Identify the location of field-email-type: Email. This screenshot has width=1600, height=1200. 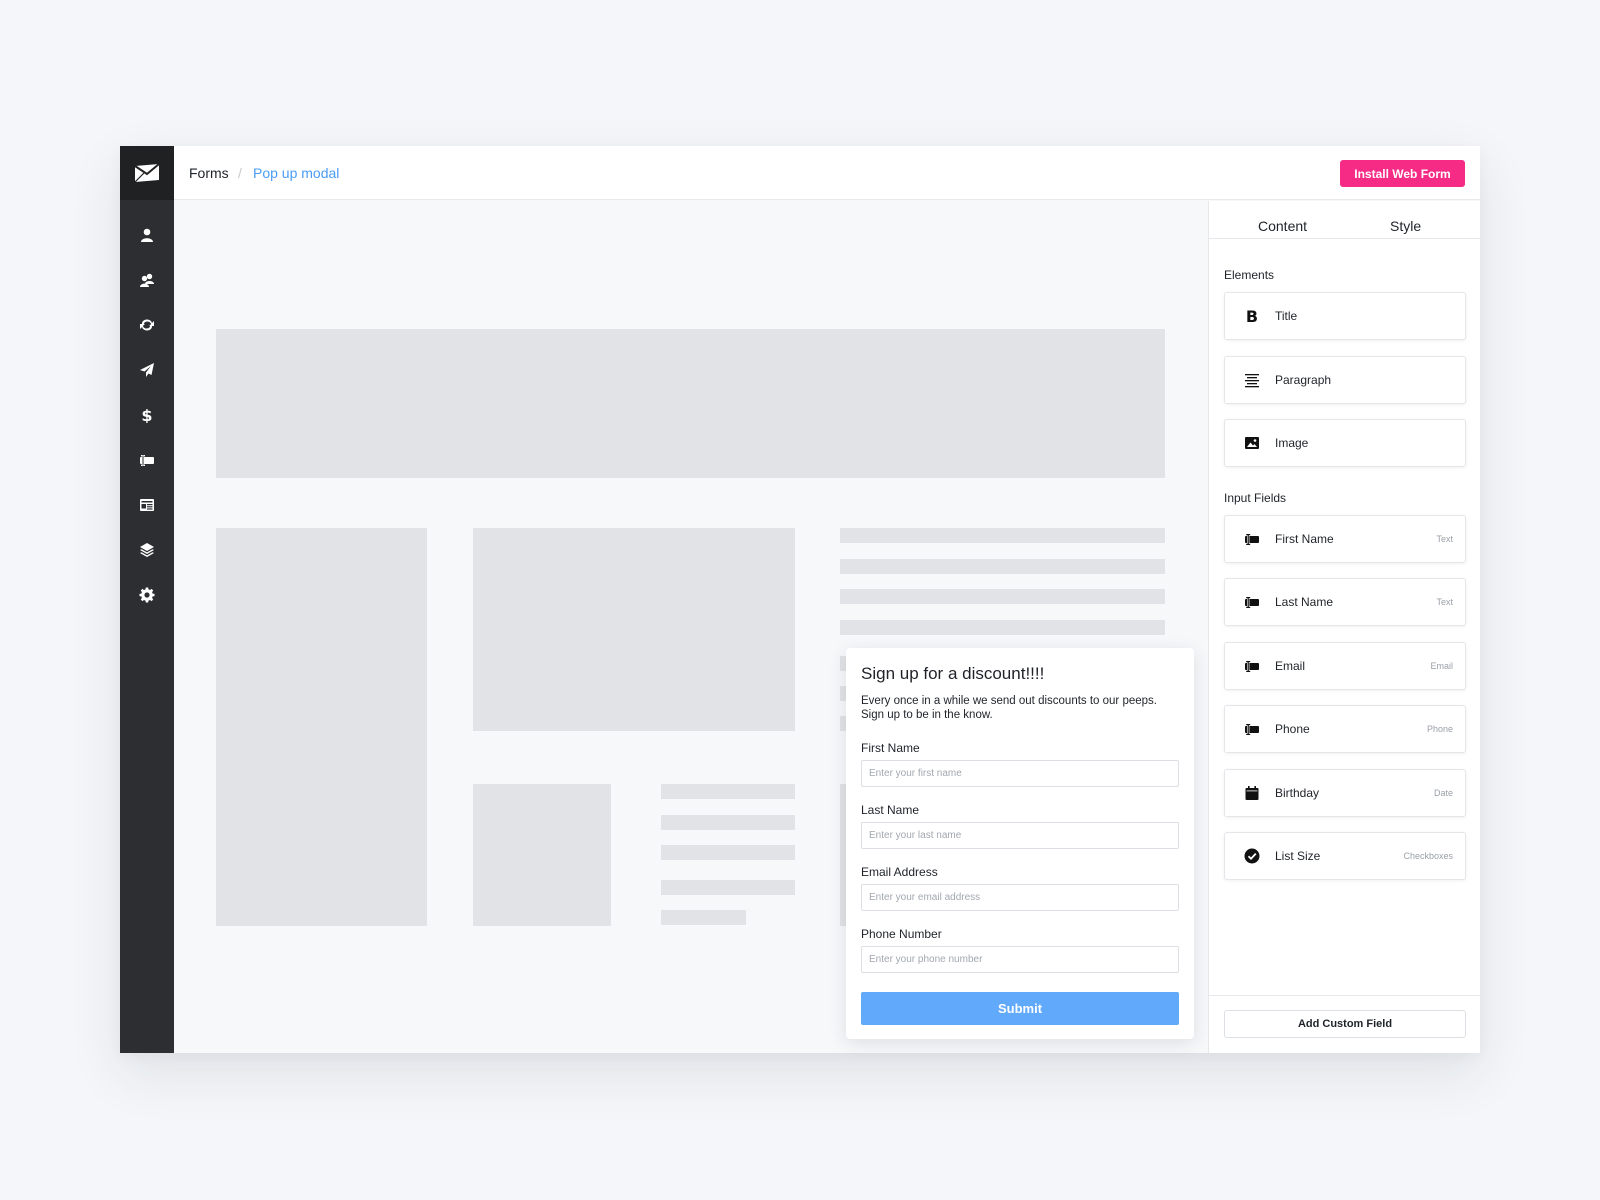
(1441, 666).